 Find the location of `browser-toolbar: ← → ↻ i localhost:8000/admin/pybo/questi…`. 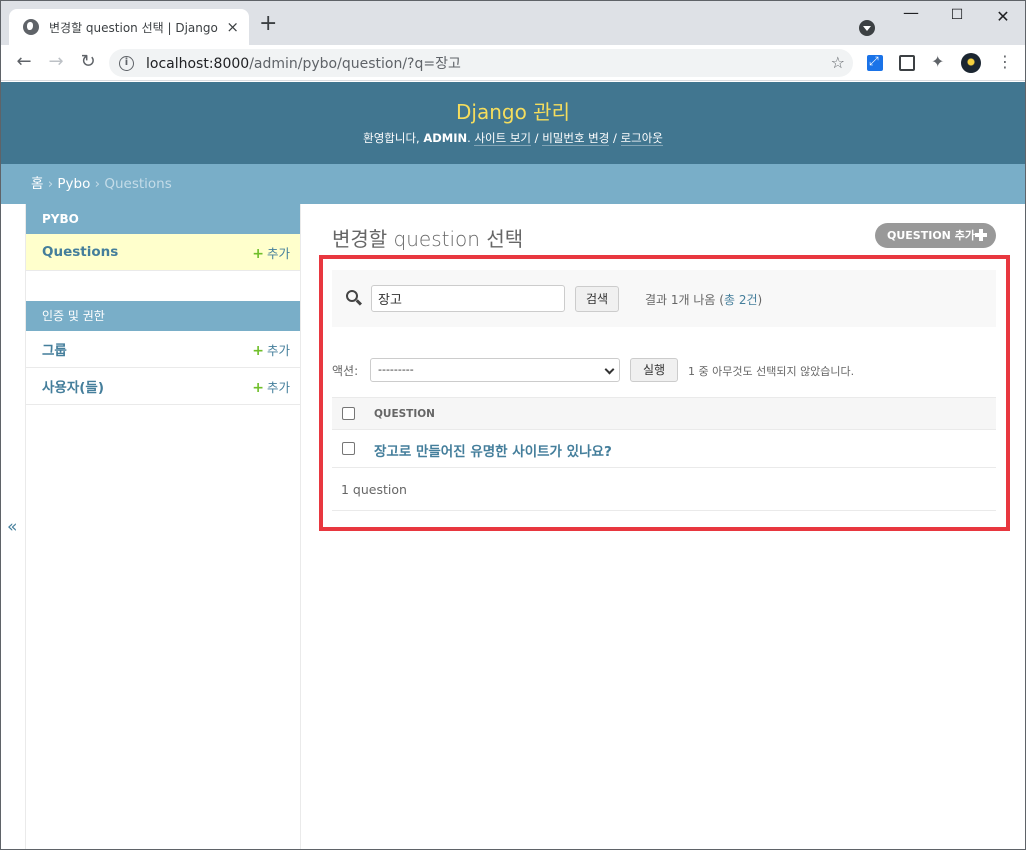

browser-toolbar: ← → ↻ i localhost:8000/admin/pybo/questi… is located at coordinates (513, 63).